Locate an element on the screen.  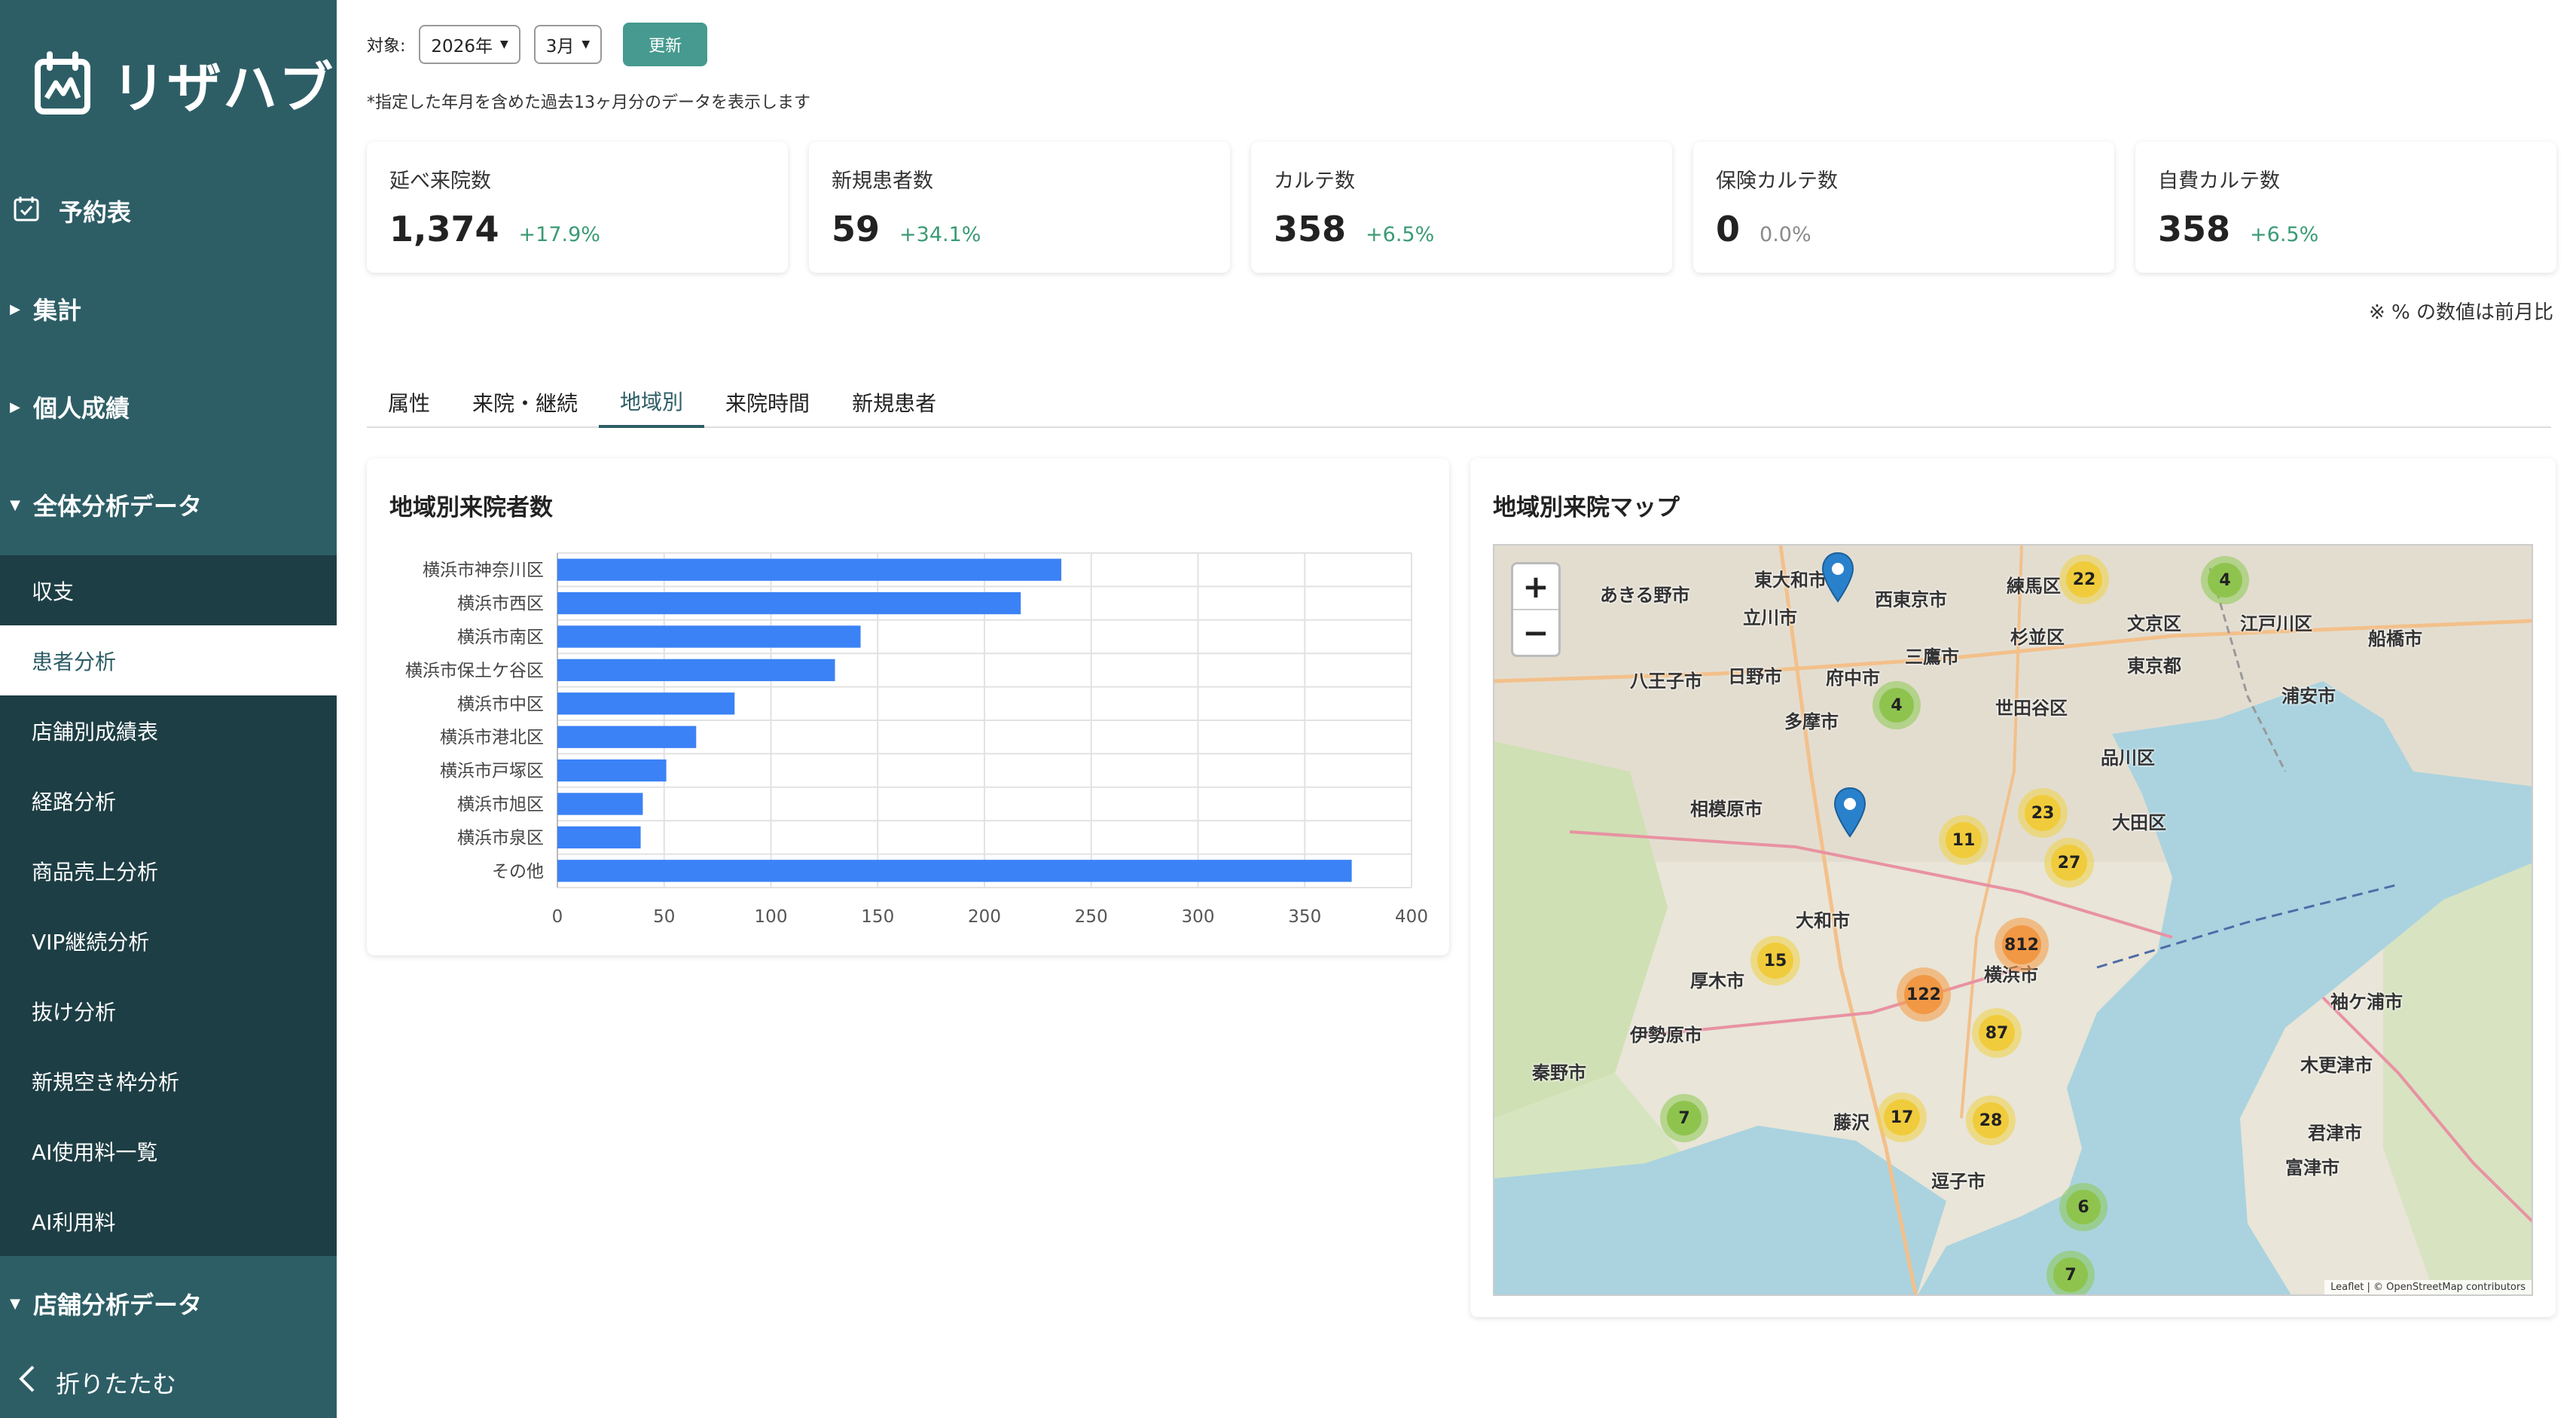
map-label: 大和市 is located at coordinates (1823, 921).